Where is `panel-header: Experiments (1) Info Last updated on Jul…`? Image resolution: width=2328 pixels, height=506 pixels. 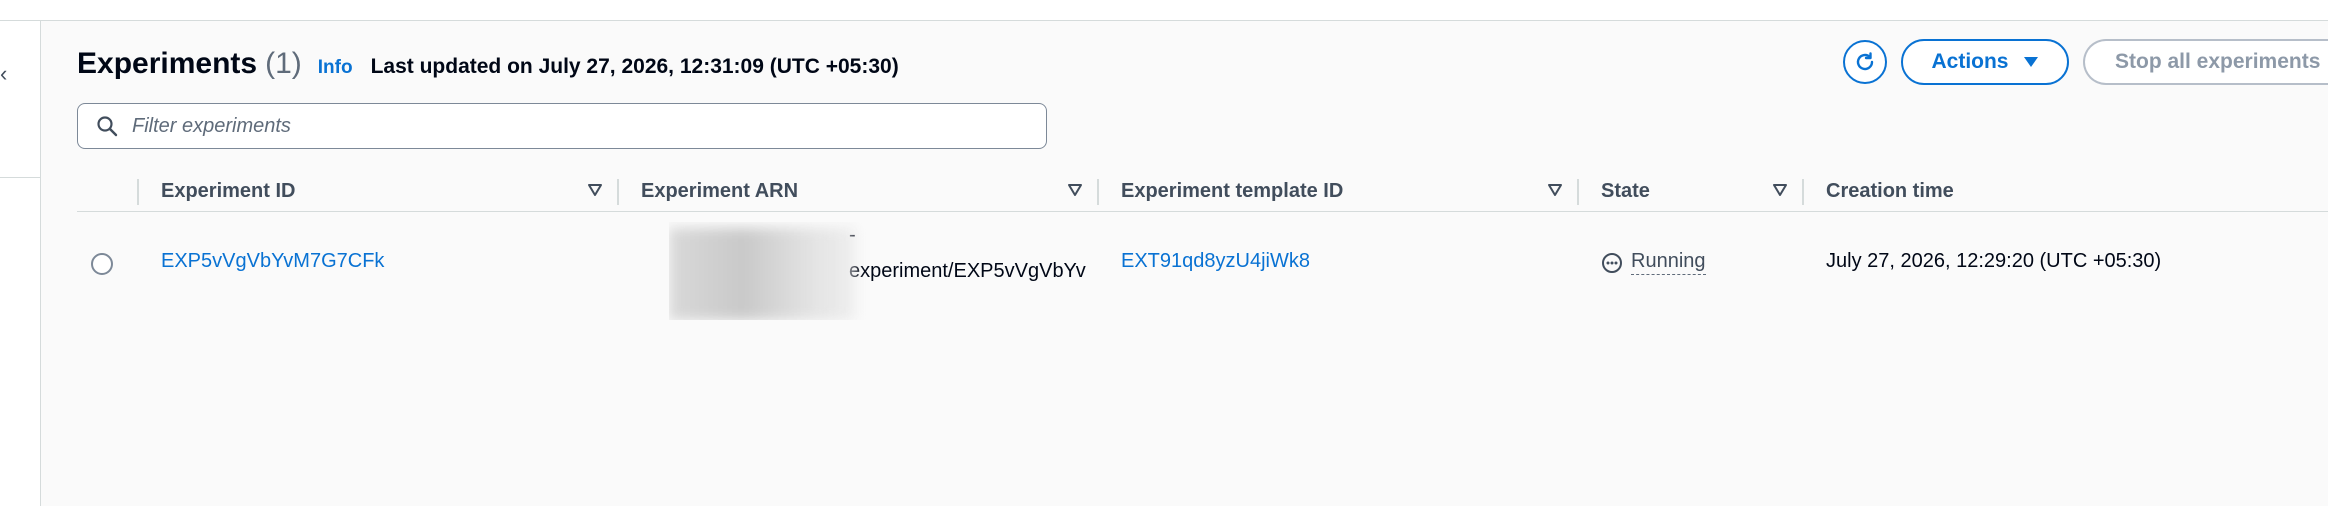 panel-header: Experiments (1) Info Last updated on Jul… is located at coordinates (488, 67).